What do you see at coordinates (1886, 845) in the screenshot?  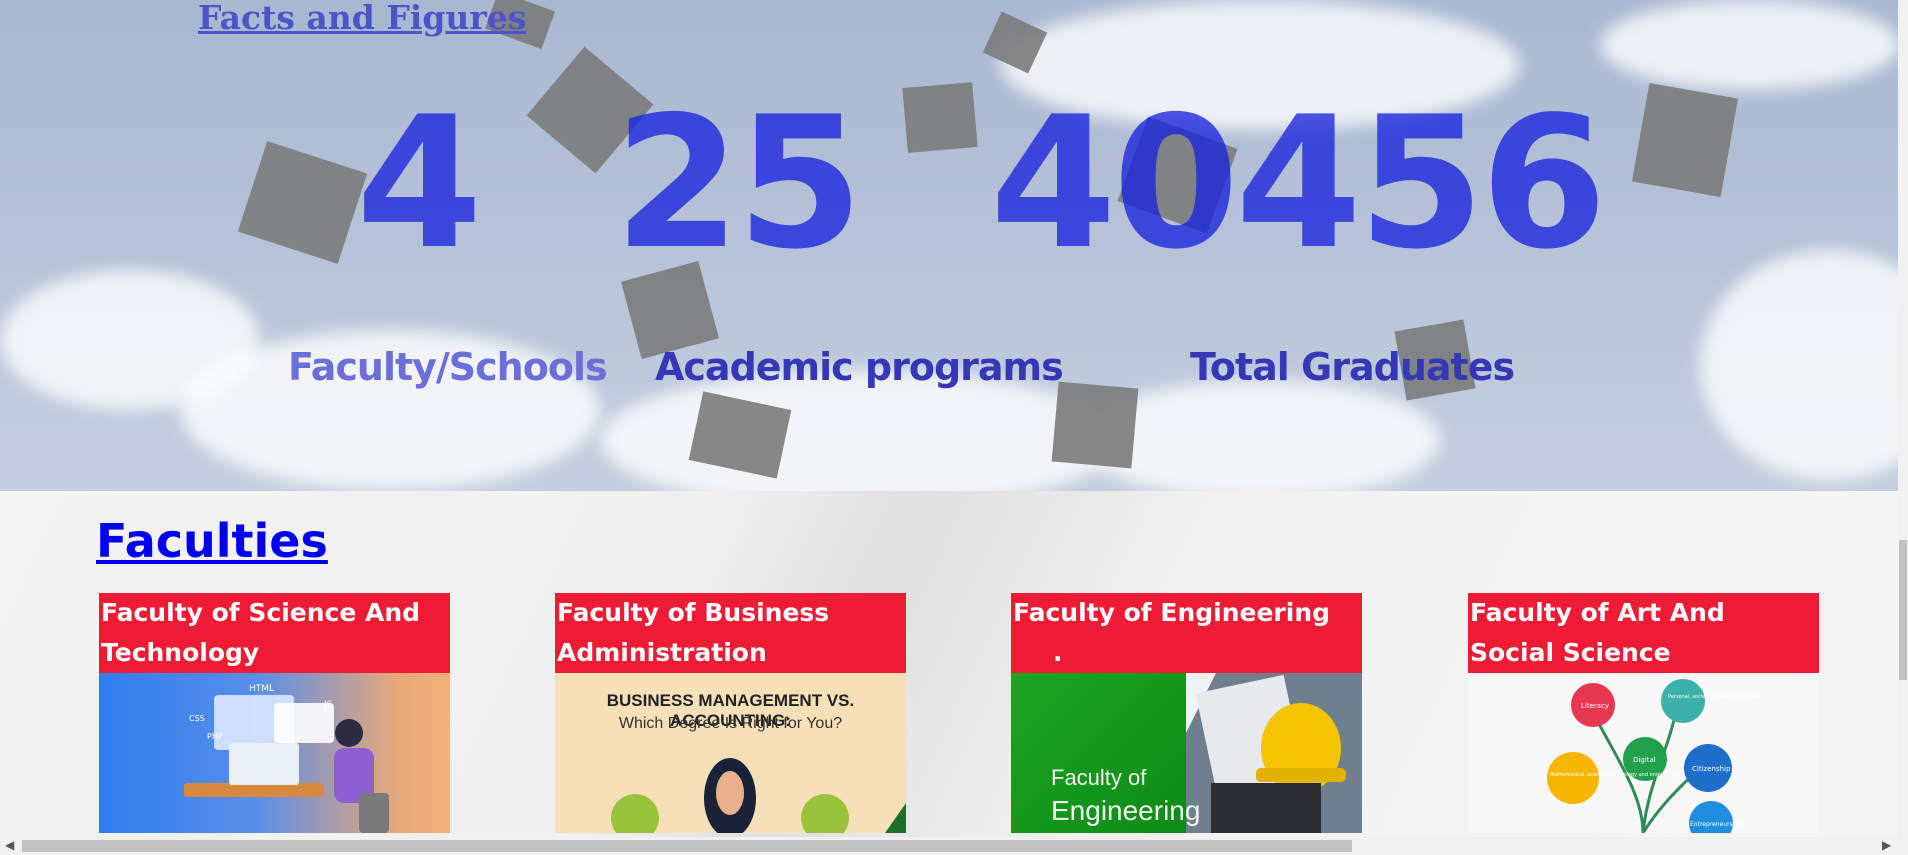 I see `scroll-right-arrow-icon: ▶` at bounding box center [1886, 845].